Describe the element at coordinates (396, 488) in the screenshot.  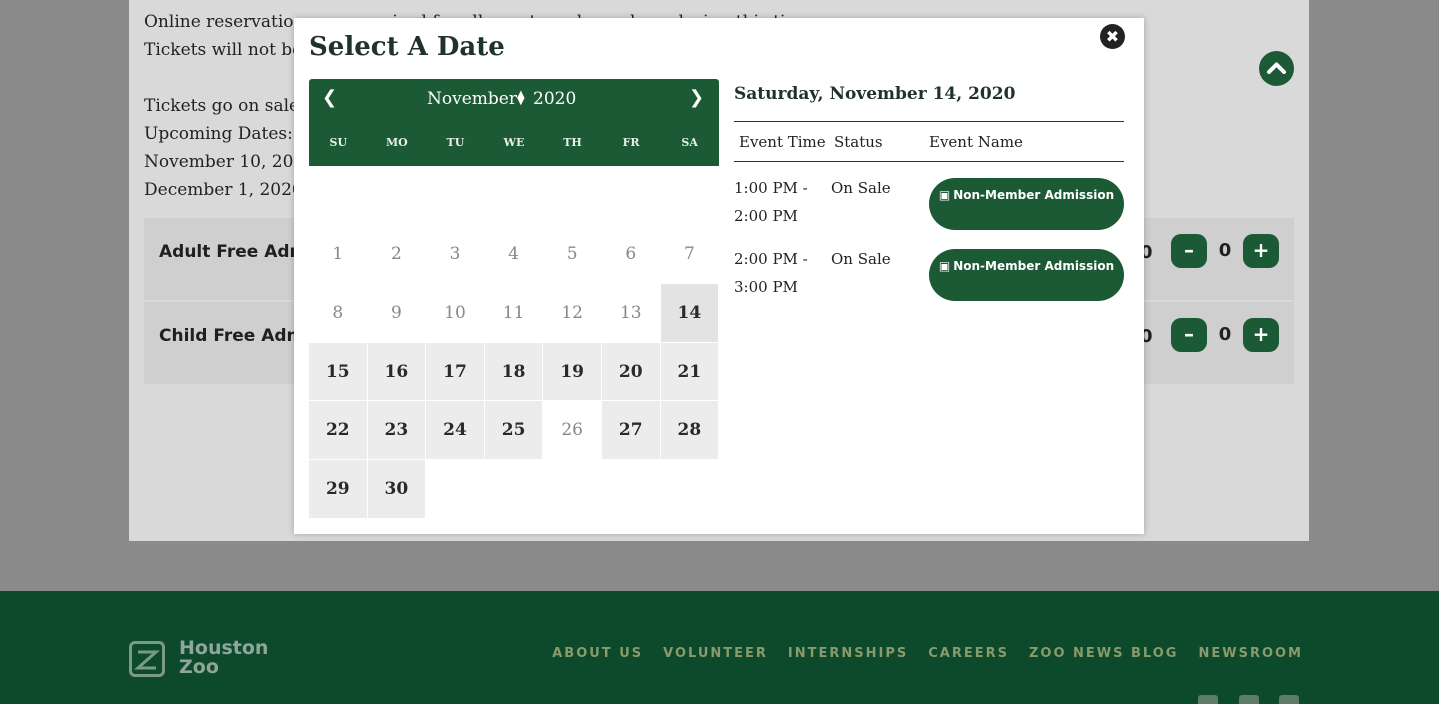
I see `calendar-day: 30` at that location.